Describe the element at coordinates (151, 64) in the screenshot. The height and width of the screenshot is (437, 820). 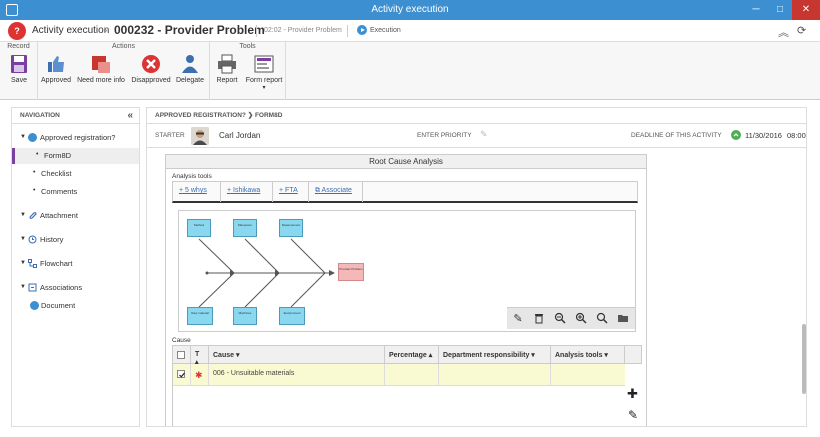
I see `disapproved-icon` at that location.